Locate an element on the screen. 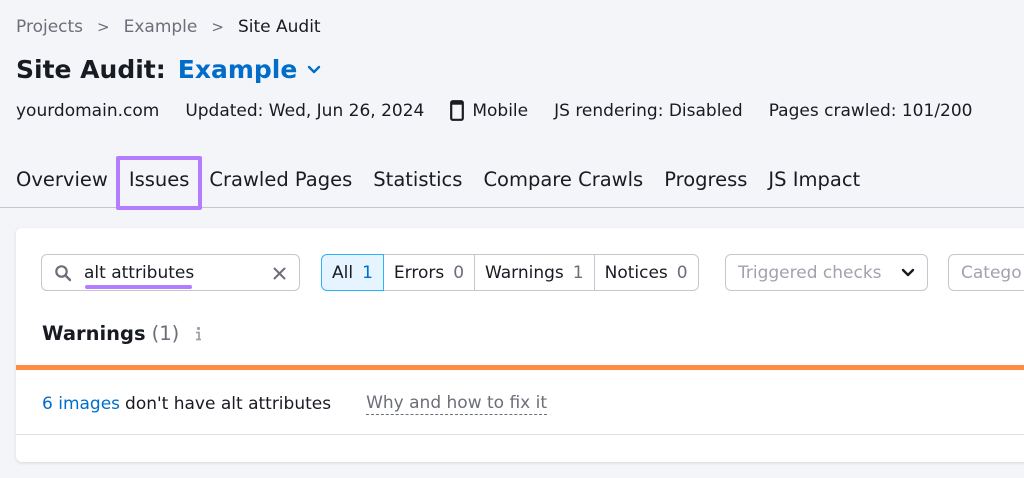 The image size is (1024, 478). why-how-fix-link: Why and how to fix it is located at coordinates (457, 404).